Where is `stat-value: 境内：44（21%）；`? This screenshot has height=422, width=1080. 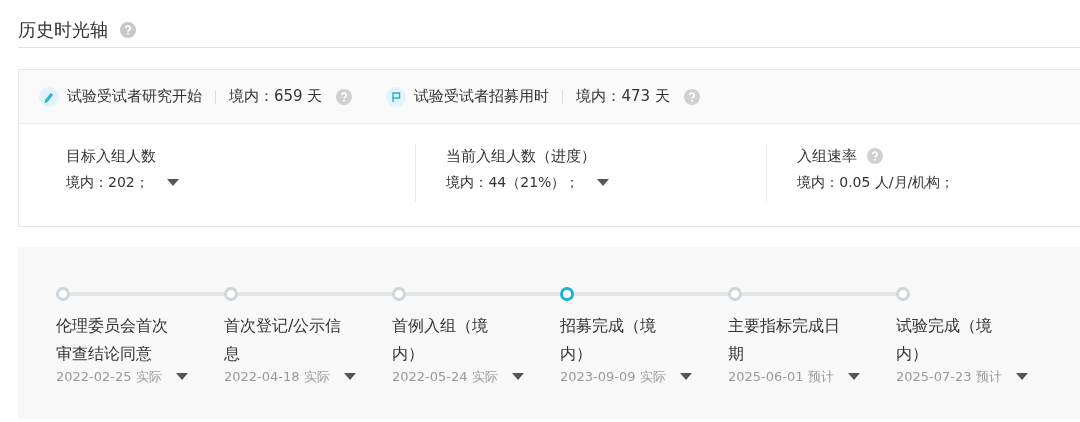
stat-value: 境内：44（21%）； is located at coordinates (513, 183).